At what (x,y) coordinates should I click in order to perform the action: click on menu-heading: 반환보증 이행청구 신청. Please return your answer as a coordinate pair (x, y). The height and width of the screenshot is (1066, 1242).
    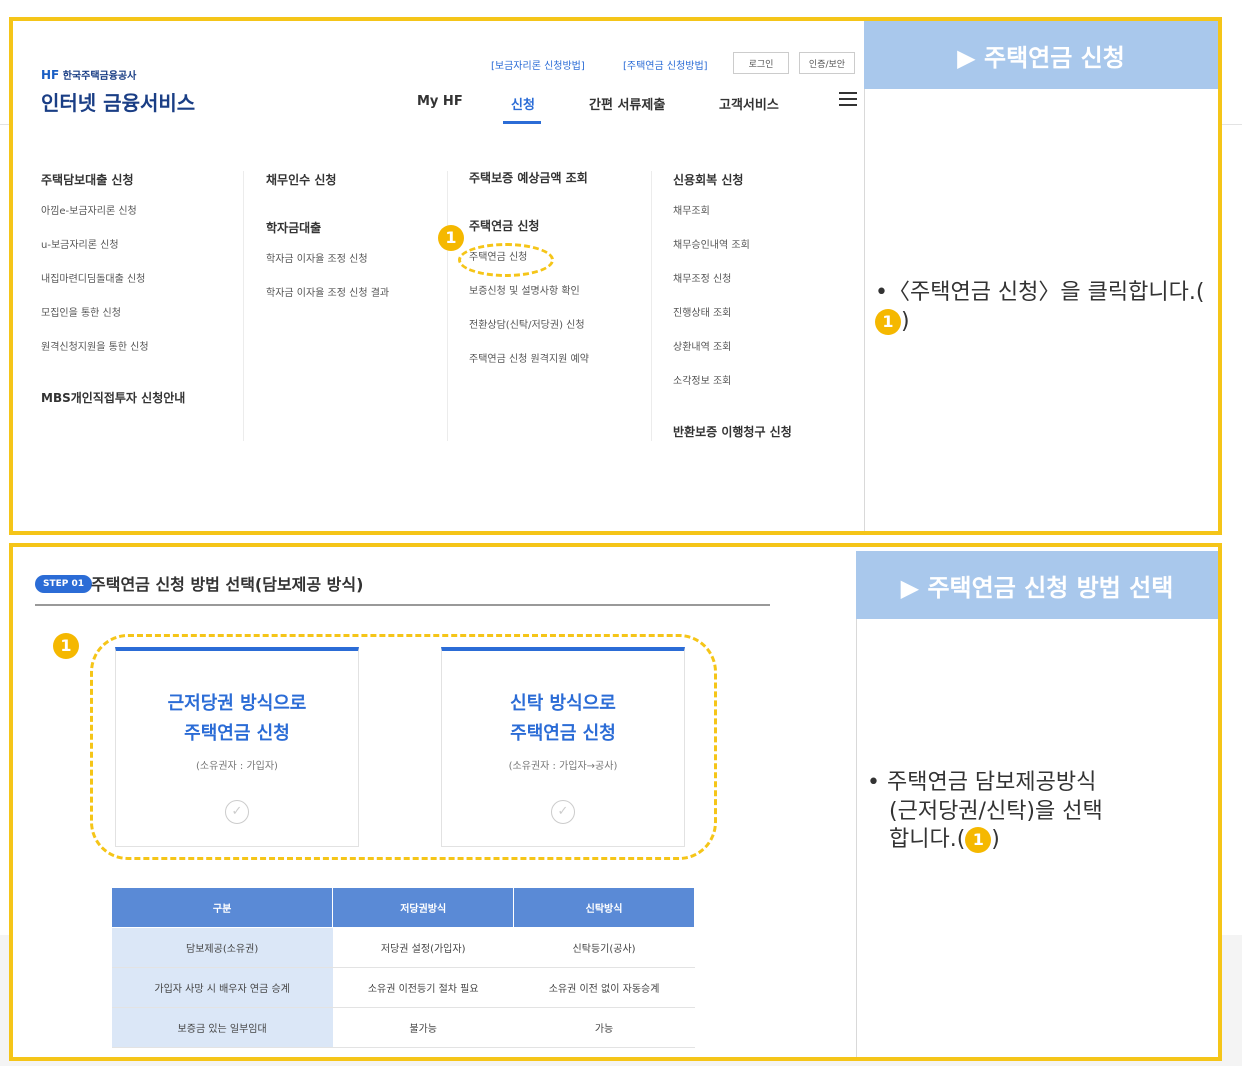
    Looking at the image, I should click on (732, 434).